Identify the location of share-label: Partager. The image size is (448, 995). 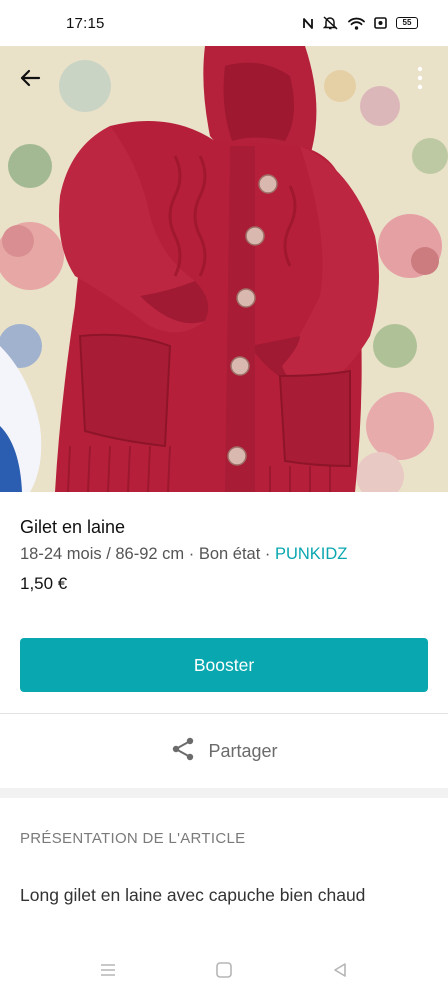
(243, 750).